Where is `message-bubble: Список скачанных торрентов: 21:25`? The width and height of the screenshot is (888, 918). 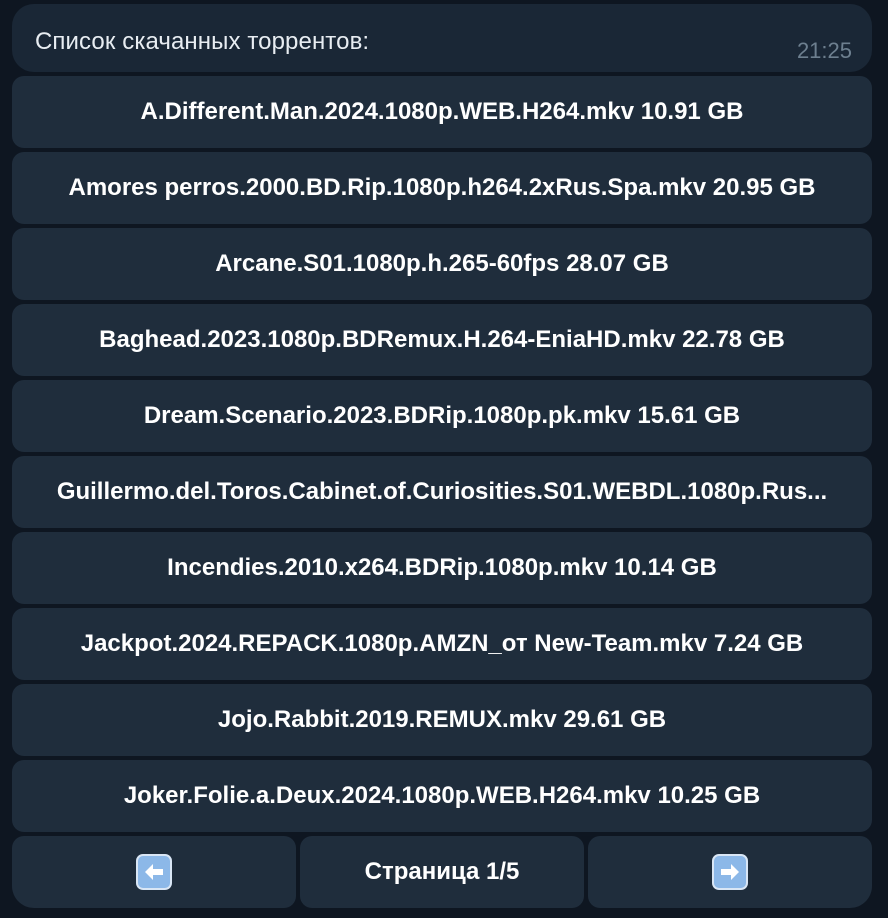 message-bubble: Список скачанных торрентов: 21:25 is located at coordinates (442, 38).